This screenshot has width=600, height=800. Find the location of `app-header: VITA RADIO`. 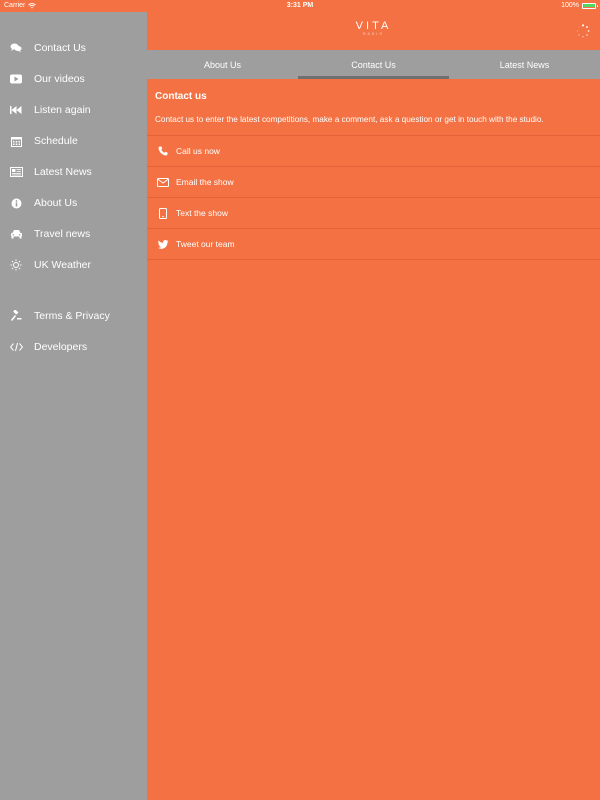

app-header: VITA RADIO is located at coordinates (373, 31).